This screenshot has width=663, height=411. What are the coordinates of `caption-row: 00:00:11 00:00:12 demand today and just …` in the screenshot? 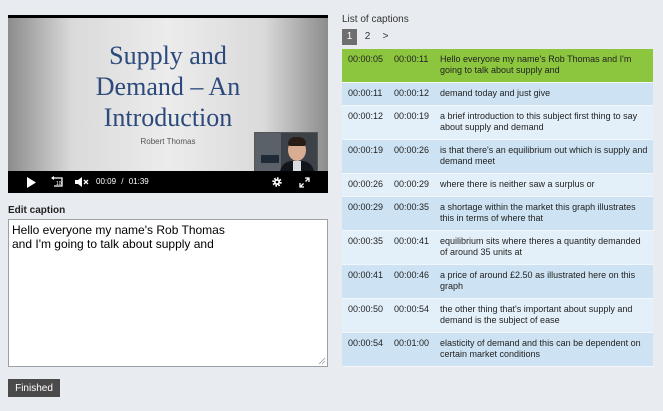 It's located at (497, 94).